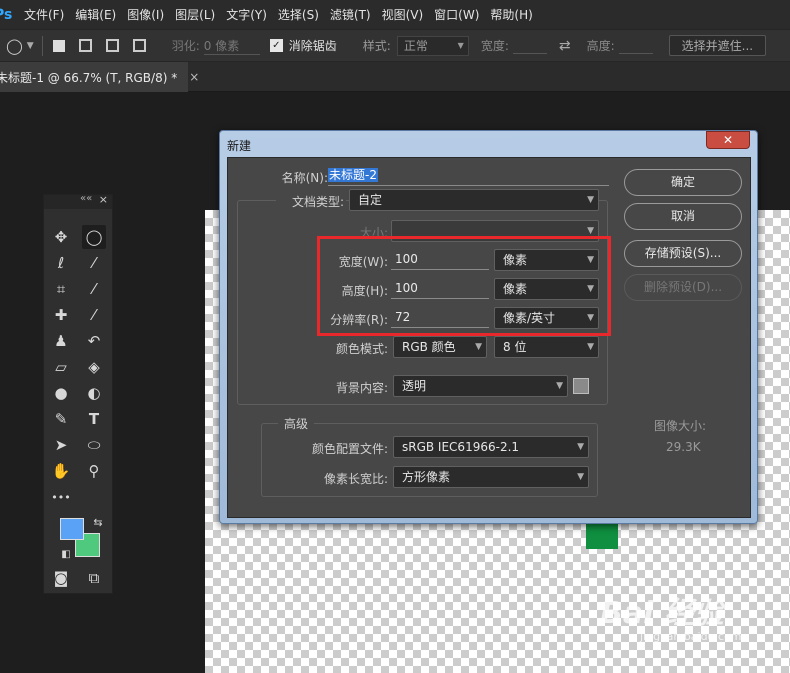  What do you see at coordinates (312, 46) in the screenshot?
I see `antialias-label: 消除锯齿` at bounding box center [312, 46].